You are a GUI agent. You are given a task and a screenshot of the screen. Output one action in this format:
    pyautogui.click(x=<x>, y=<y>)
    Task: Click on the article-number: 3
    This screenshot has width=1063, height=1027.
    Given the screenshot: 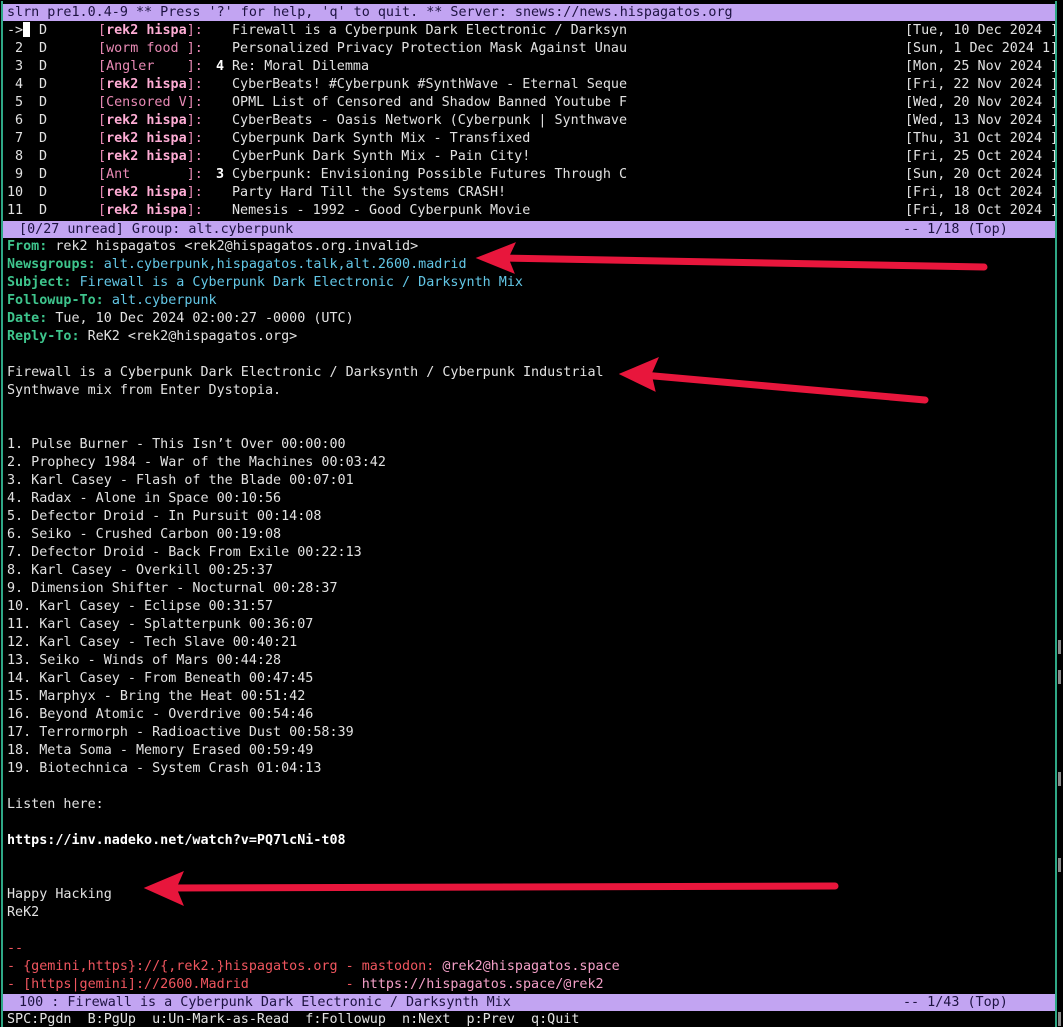 What is the action you would take?
    pyautogui.click(x=19, y=66)
    